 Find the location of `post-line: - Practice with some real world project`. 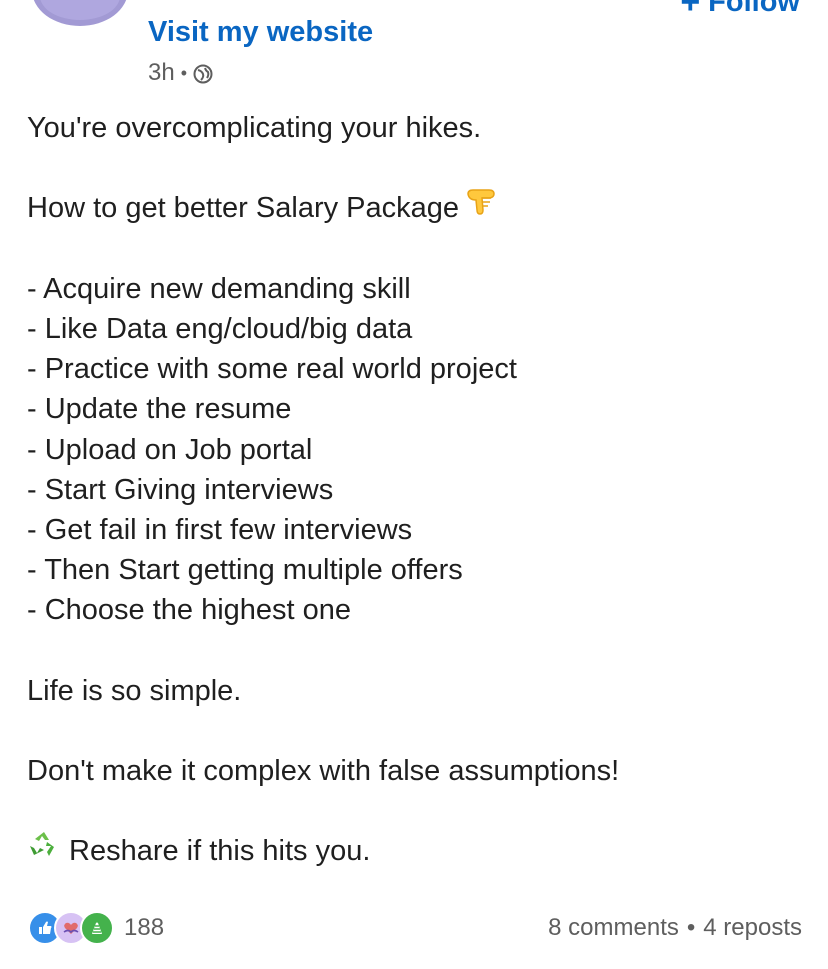

post-line: - Practice with some real world project is located at coordinates (272, 369).